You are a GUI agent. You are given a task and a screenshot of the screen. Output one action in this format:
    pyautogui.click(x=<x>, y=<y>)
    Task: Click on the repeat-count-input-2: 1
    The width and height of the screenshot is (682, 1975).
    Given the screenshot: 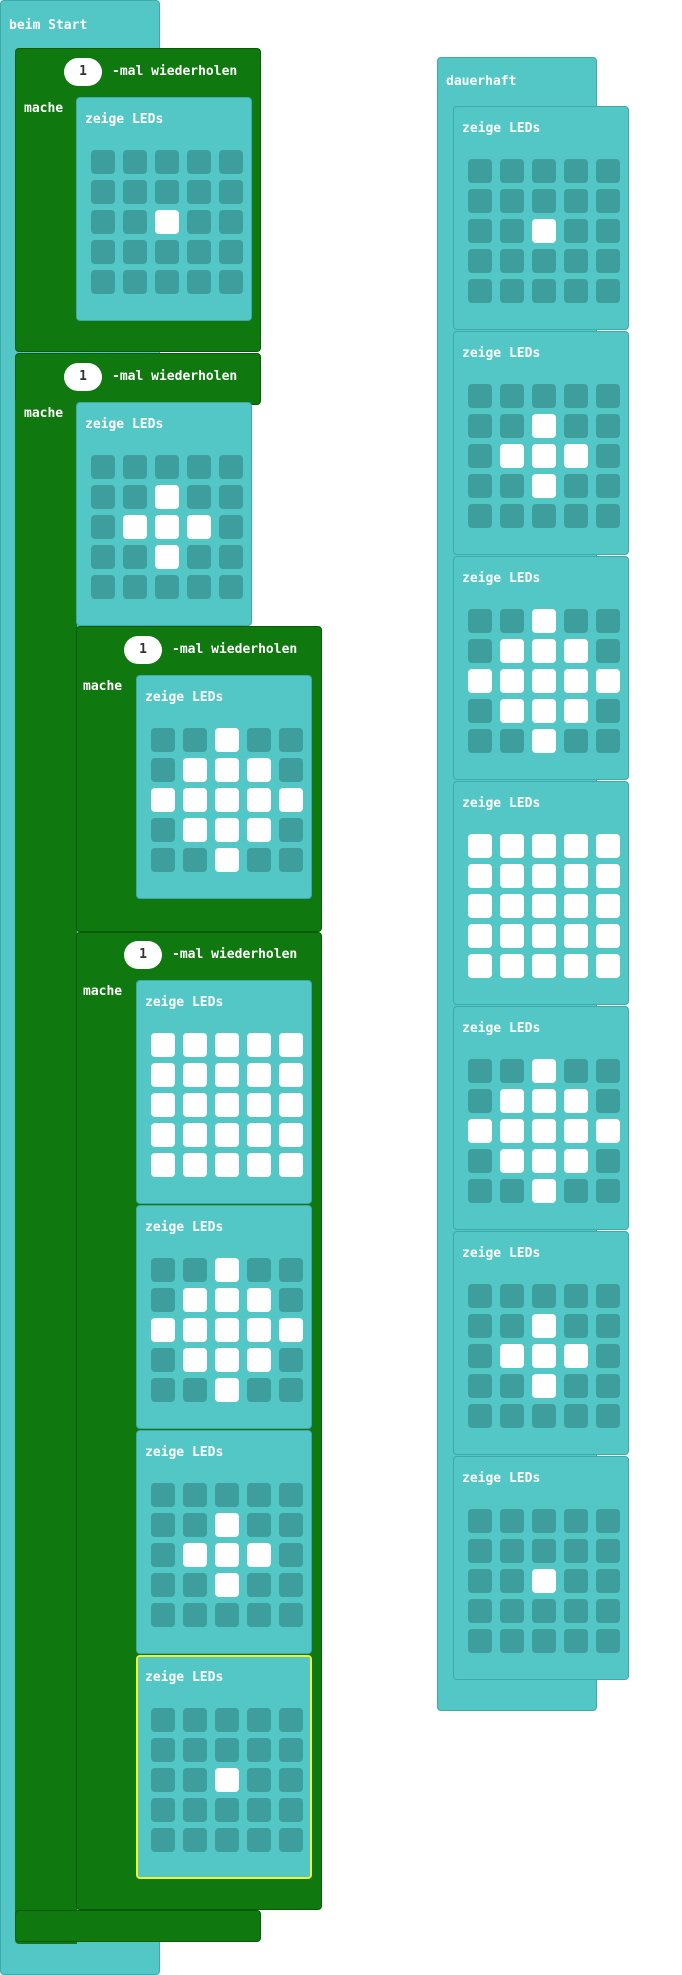 What is the action you would take?
    pyautogui.click(x=83, y=377)
    